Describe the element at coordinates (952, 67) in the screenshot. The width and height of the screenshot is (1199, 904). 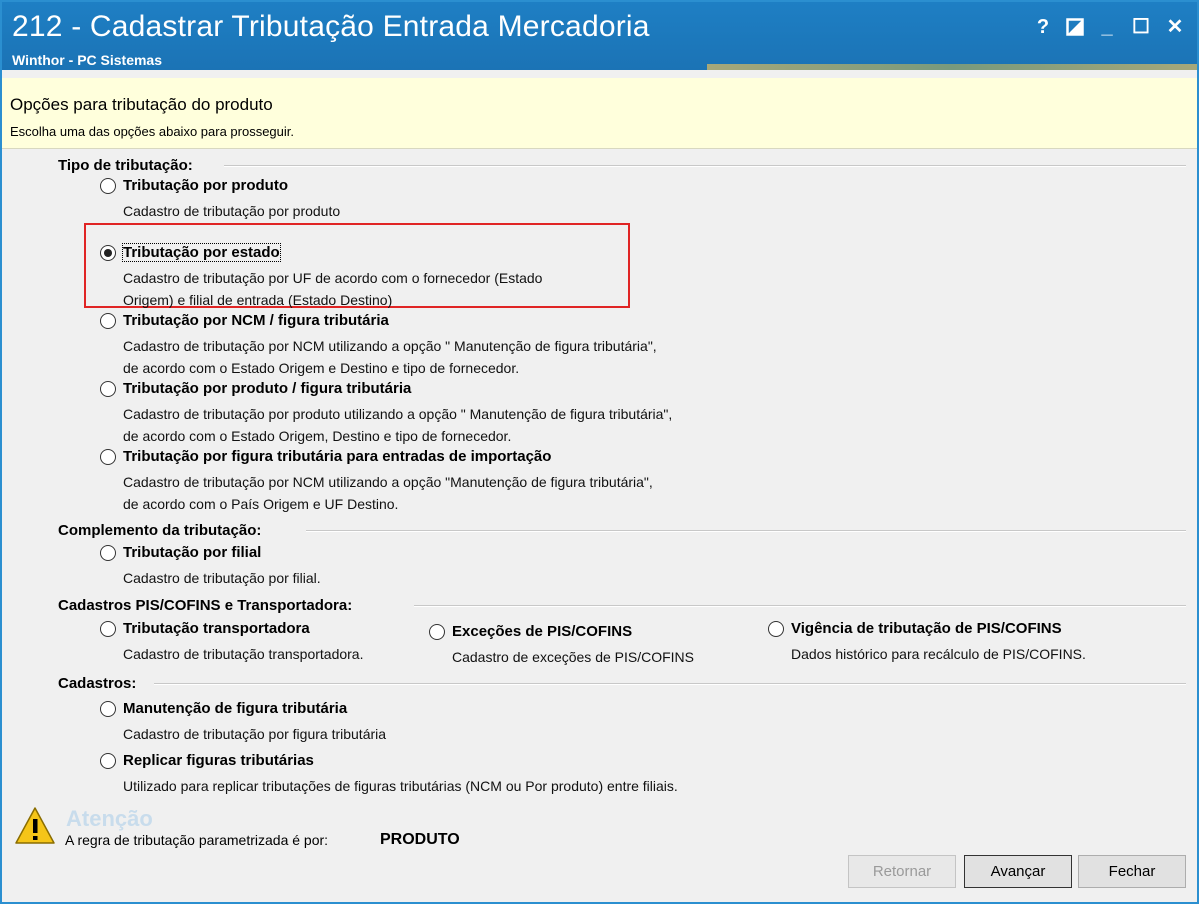
I see `titlebar-decoration` at that location.